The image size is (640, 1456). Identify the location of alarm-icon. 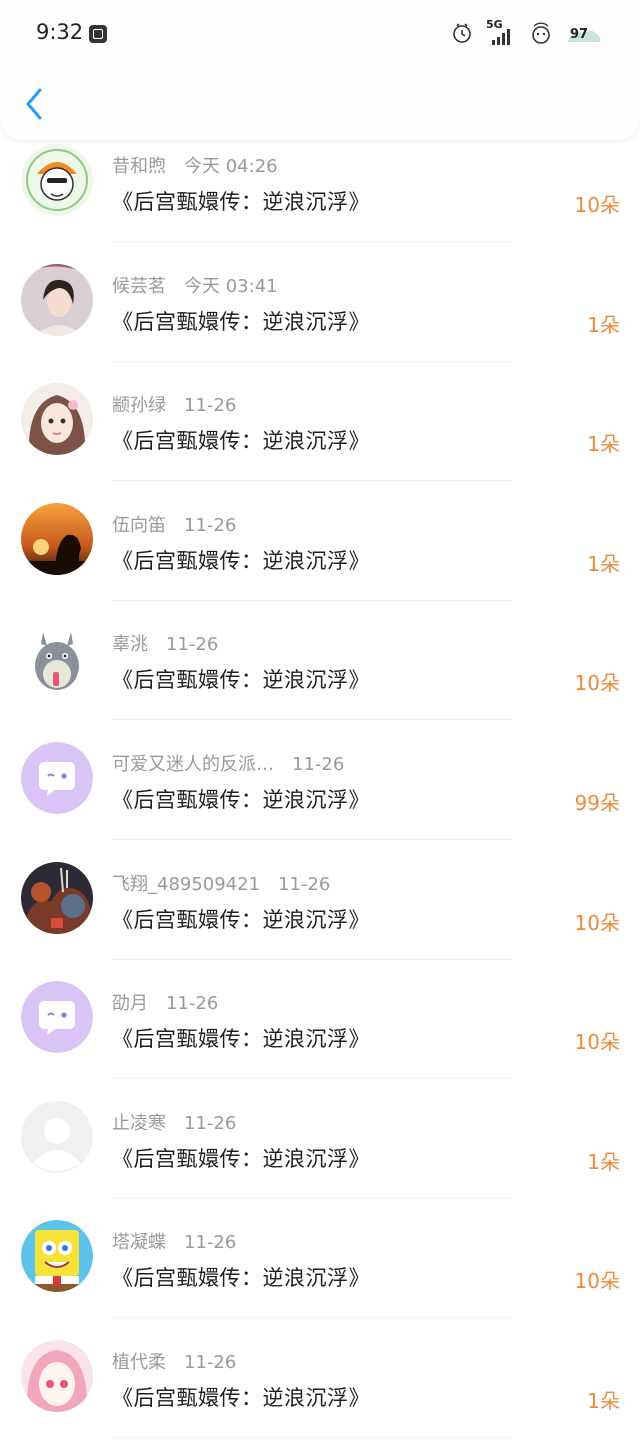
(462, 33).